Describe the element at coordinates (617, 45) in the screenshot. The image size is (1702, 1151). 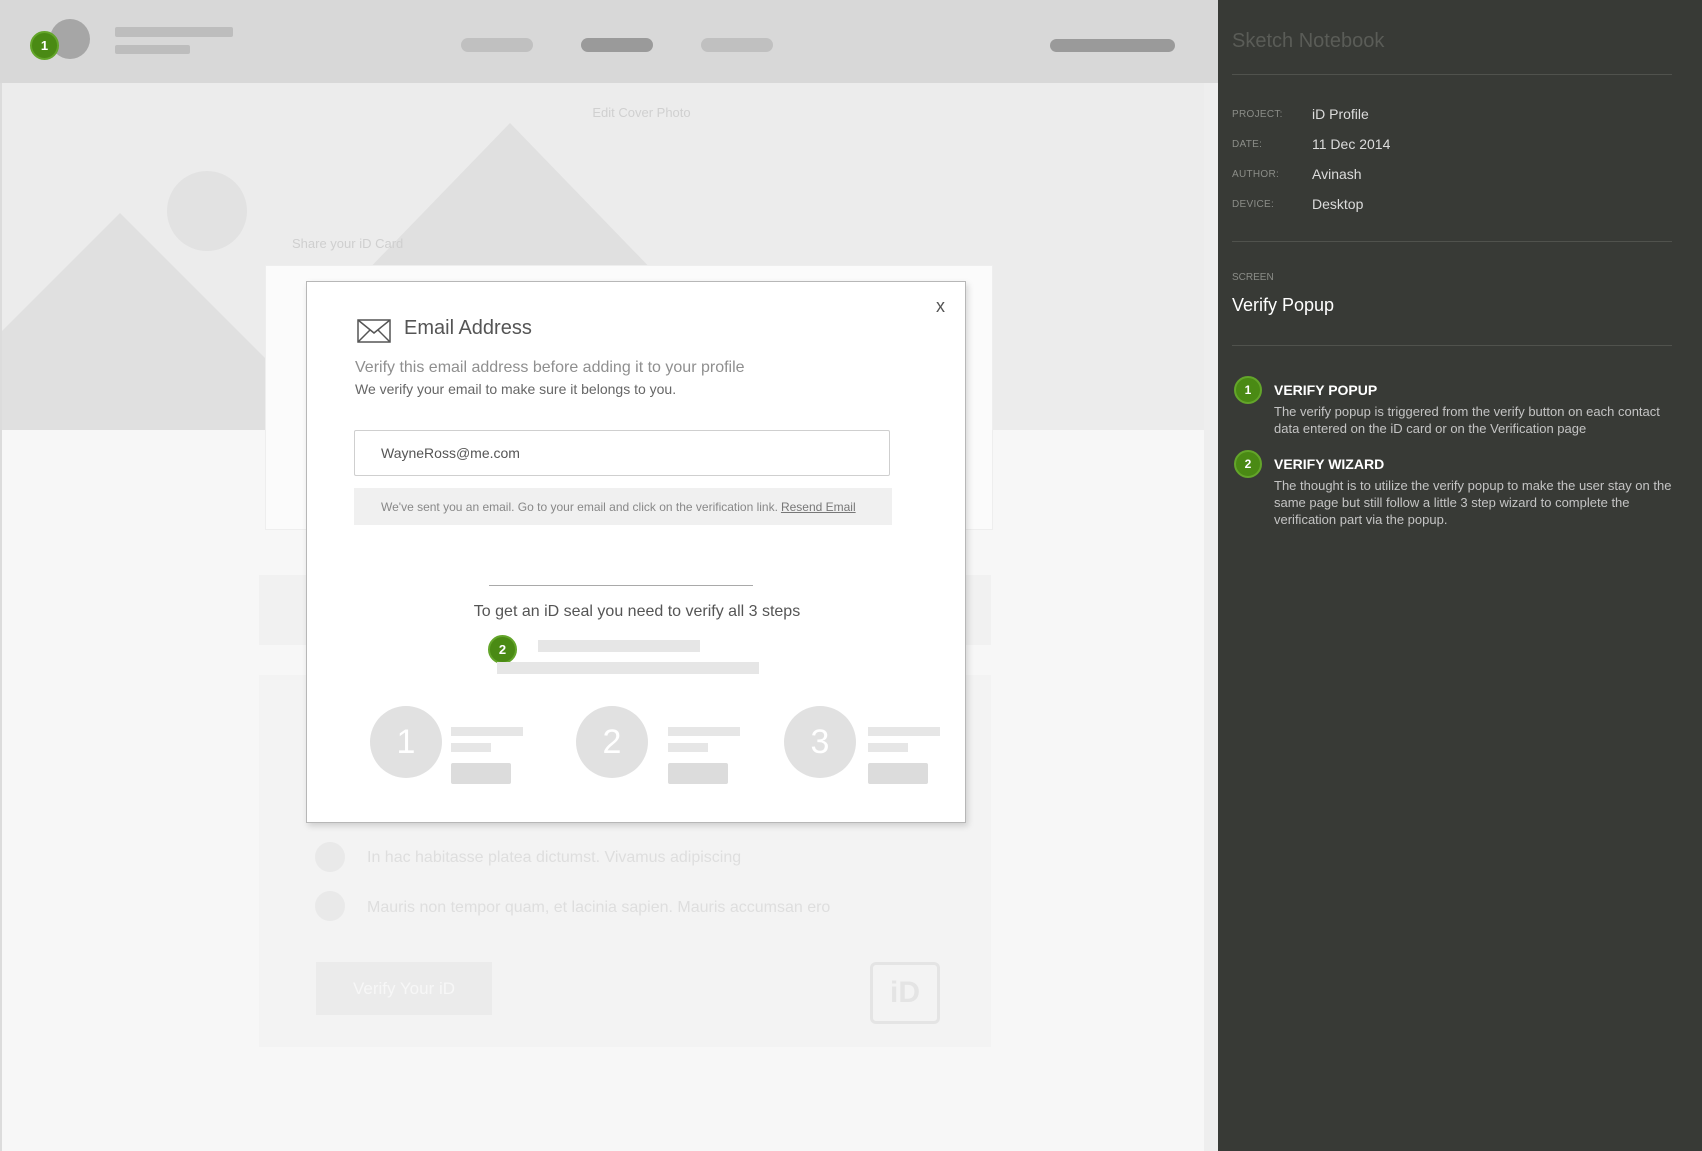
I see `nav-tab-2-active` at that location.